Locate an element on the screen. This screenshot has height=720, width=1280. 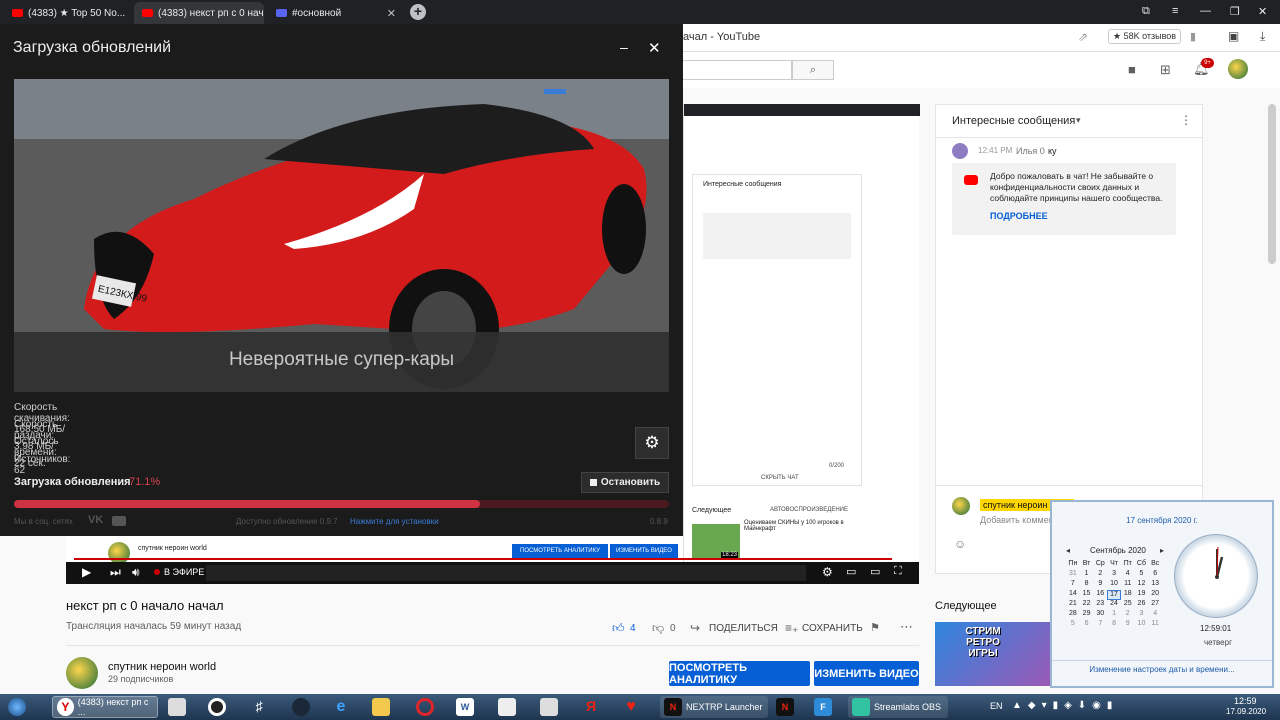
minimize-dialog-icon: – is located at coordinates (624, 47).